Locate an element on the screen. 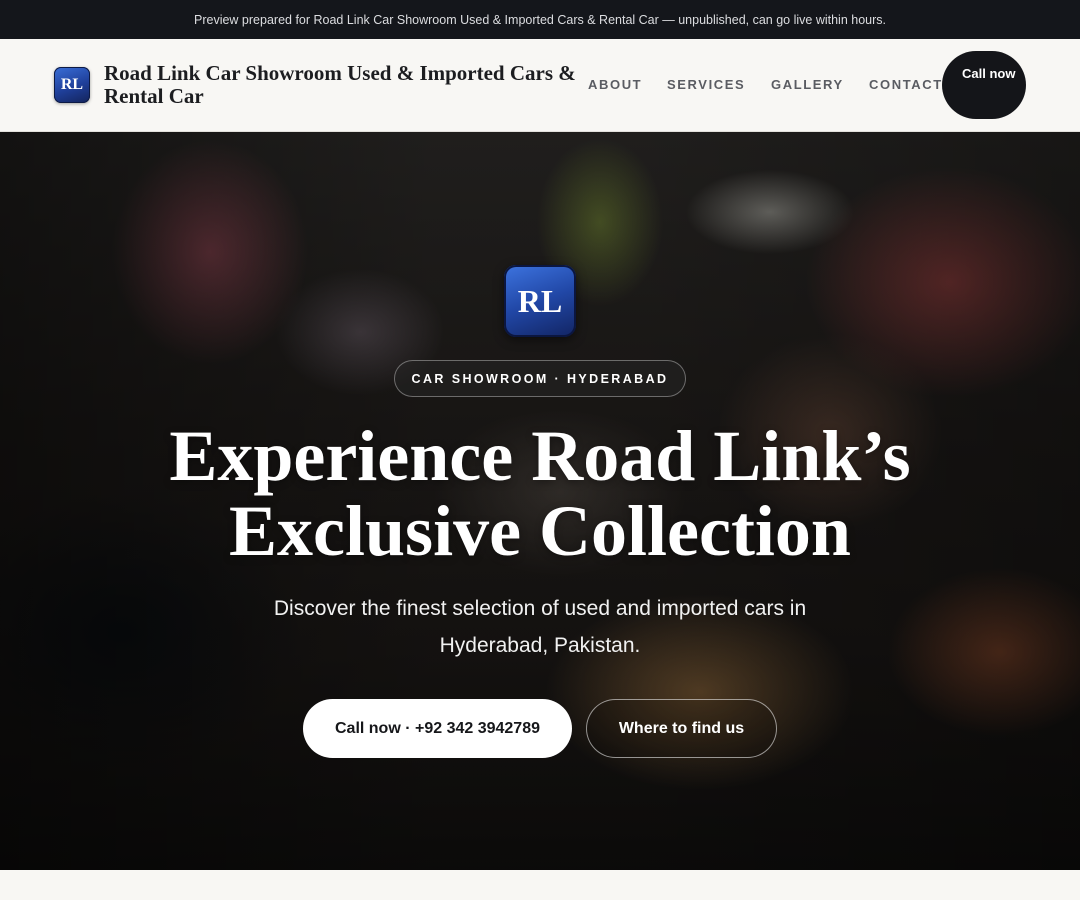  header-call-button: Call now is located at coordinates (984, 85).